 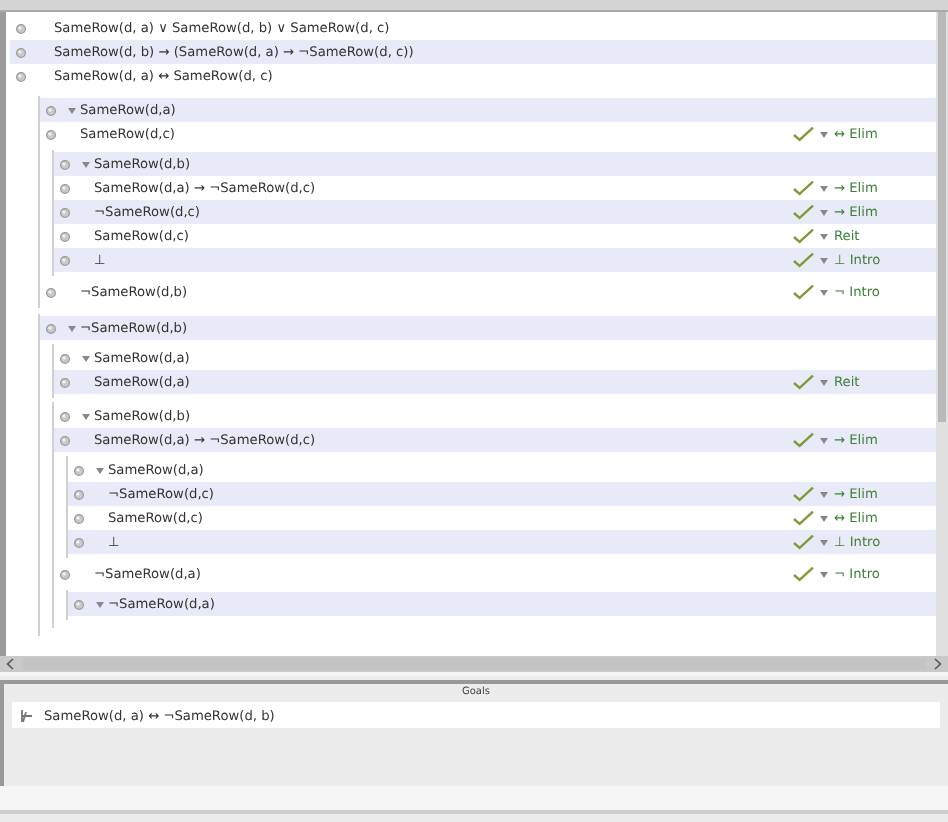 I want to click on vertical-scrollbar, so click(x=942, y=334).